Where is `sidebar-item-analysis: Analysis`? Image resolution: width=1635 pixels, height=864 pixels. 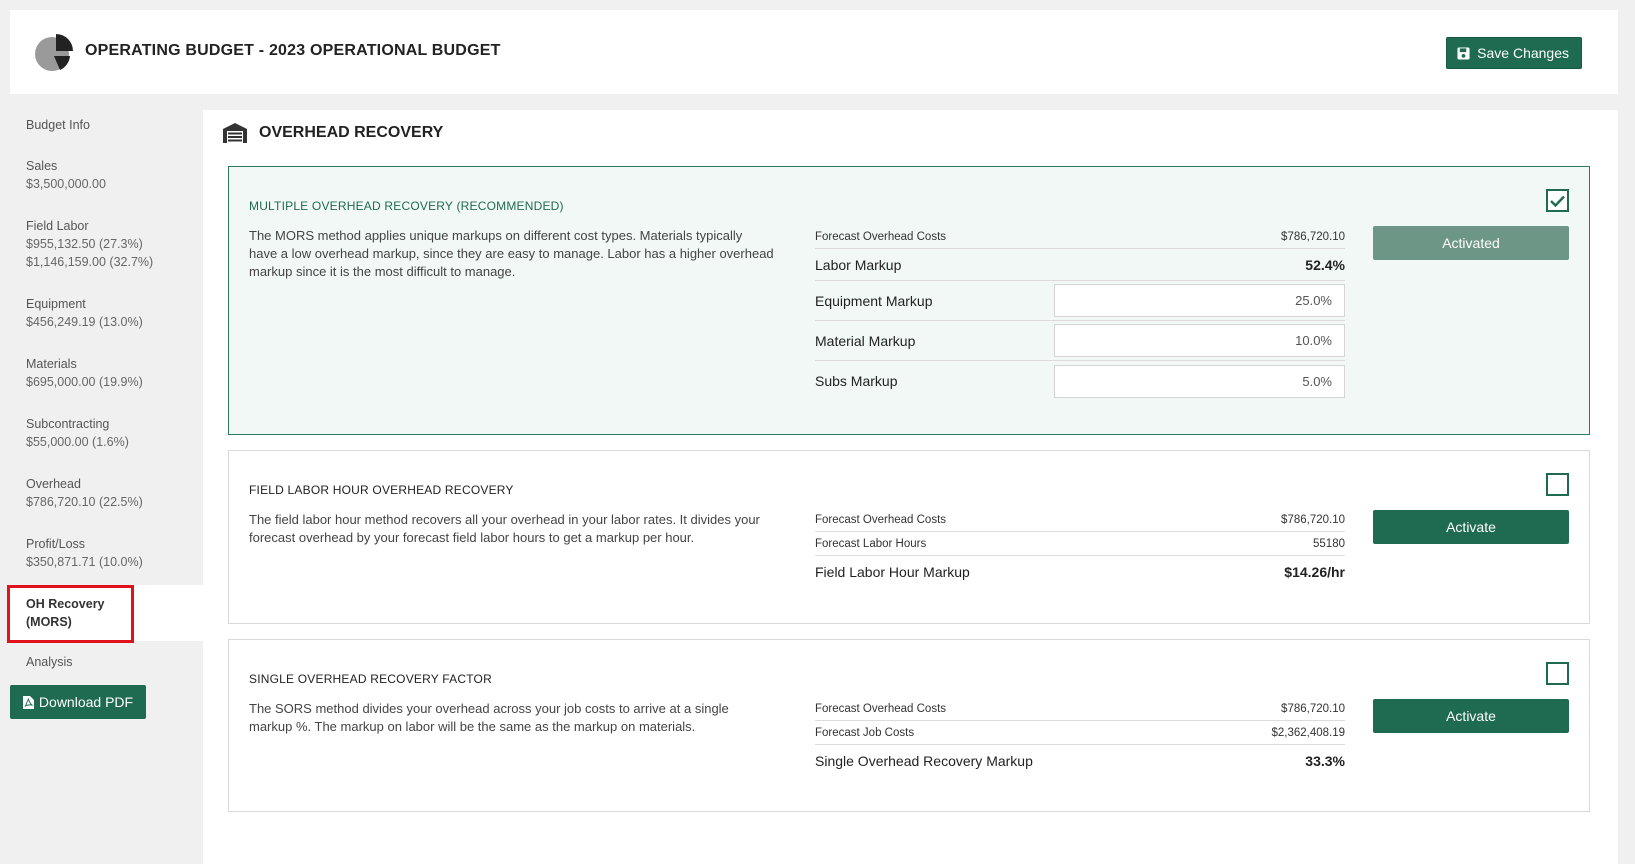 sidebar-item-analysis: Analysis is located at coordinates (106, 660).